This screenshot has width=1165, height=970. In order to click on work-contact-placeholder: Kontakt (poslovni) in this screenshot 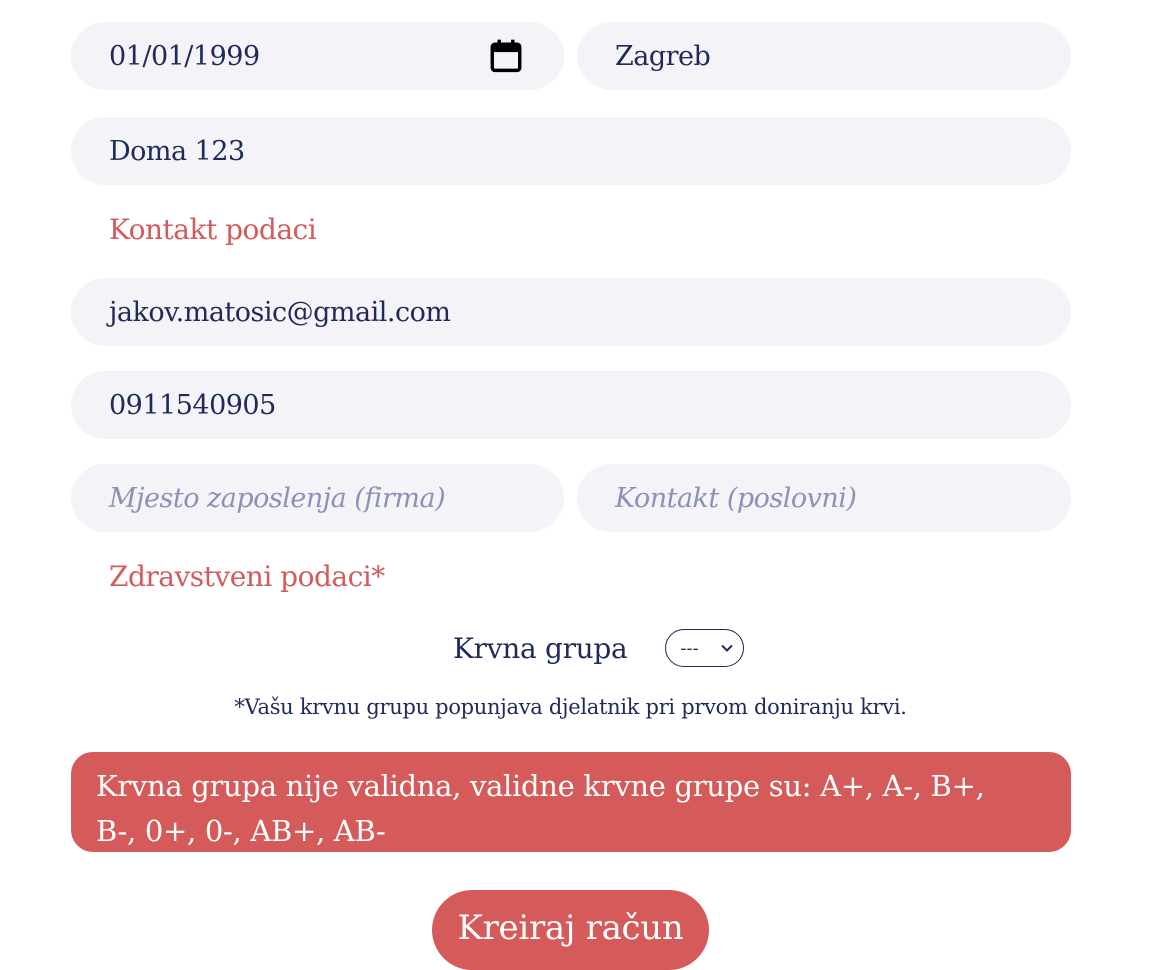, I will do `click(736, 498)`.